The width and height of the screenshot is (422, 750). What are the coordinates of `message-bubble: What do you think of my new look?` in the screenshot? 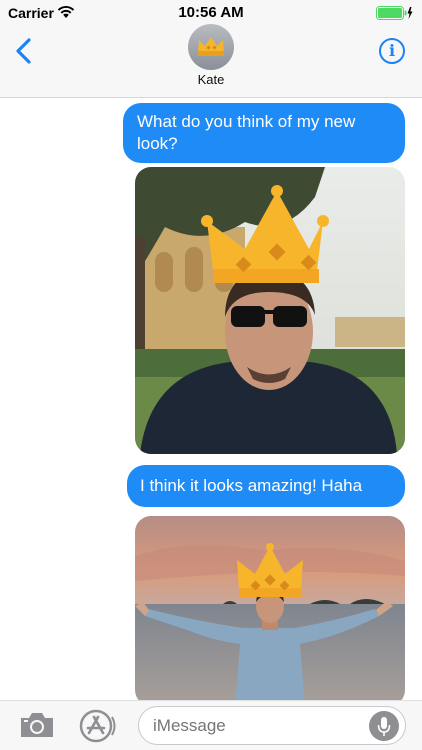 It's located at (264, 133).